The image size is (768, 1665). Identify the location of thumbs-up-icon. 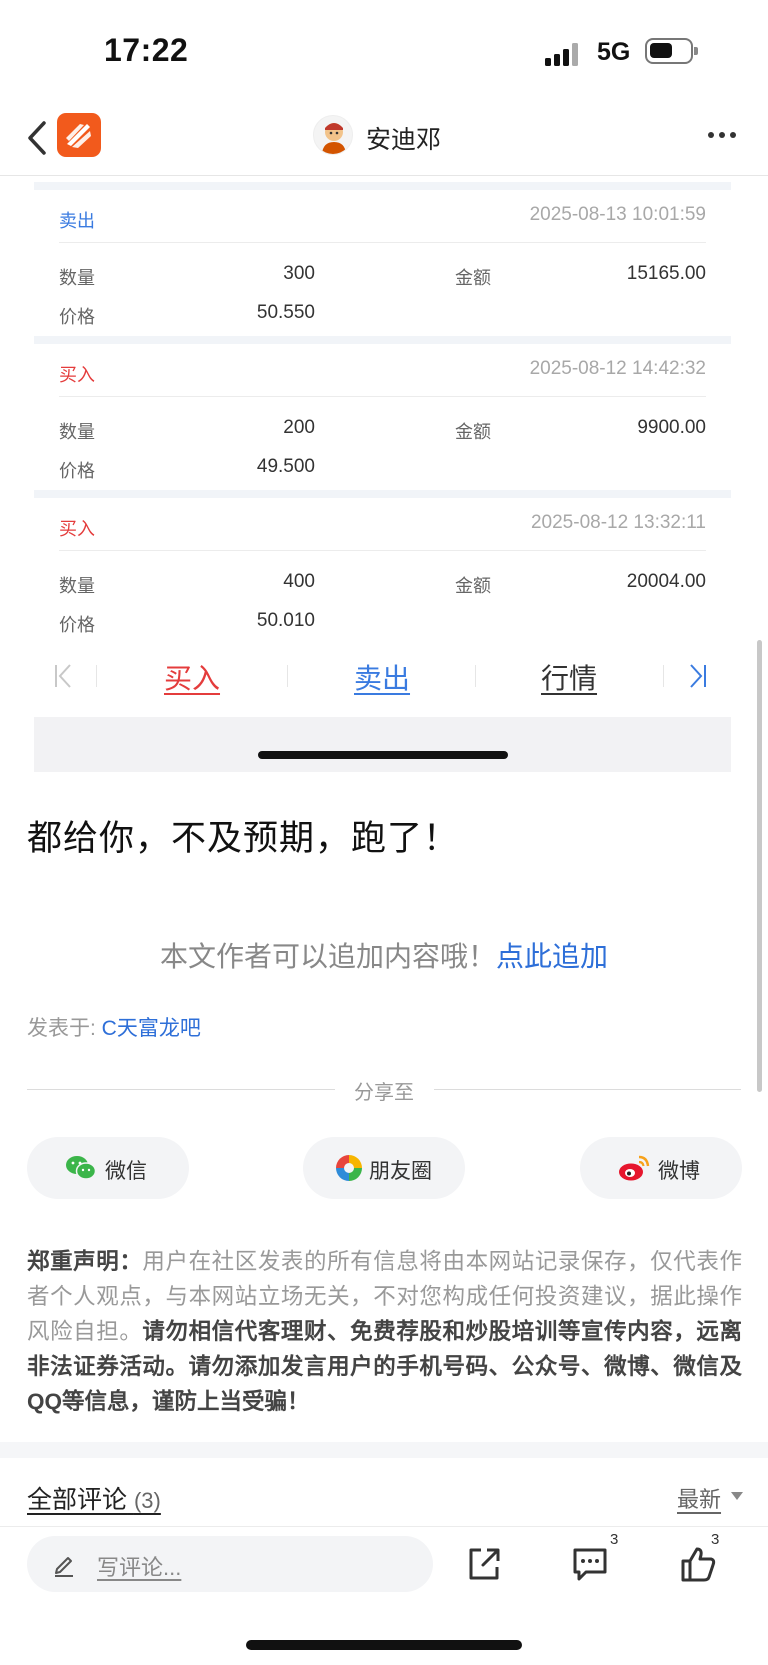
(698, 1564).